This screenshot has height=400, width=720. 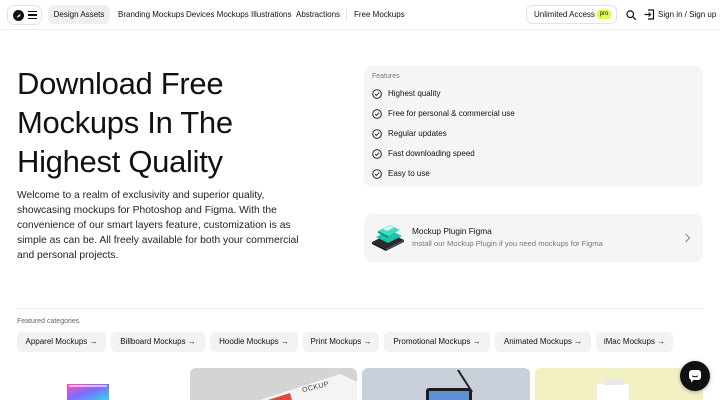 What do you see at coordinates (48, 321) in the screenshot?
I see `featured-categories-label: Featured categories` at bounding box center [48, 321].